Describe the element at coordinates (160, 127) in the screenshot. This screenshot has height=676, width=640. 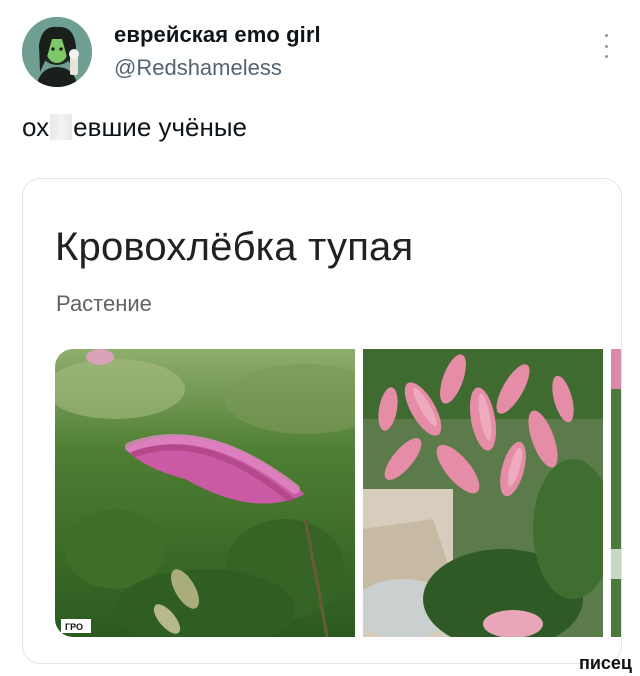
I see `tweet-text-end: евшие учёные` at that location.